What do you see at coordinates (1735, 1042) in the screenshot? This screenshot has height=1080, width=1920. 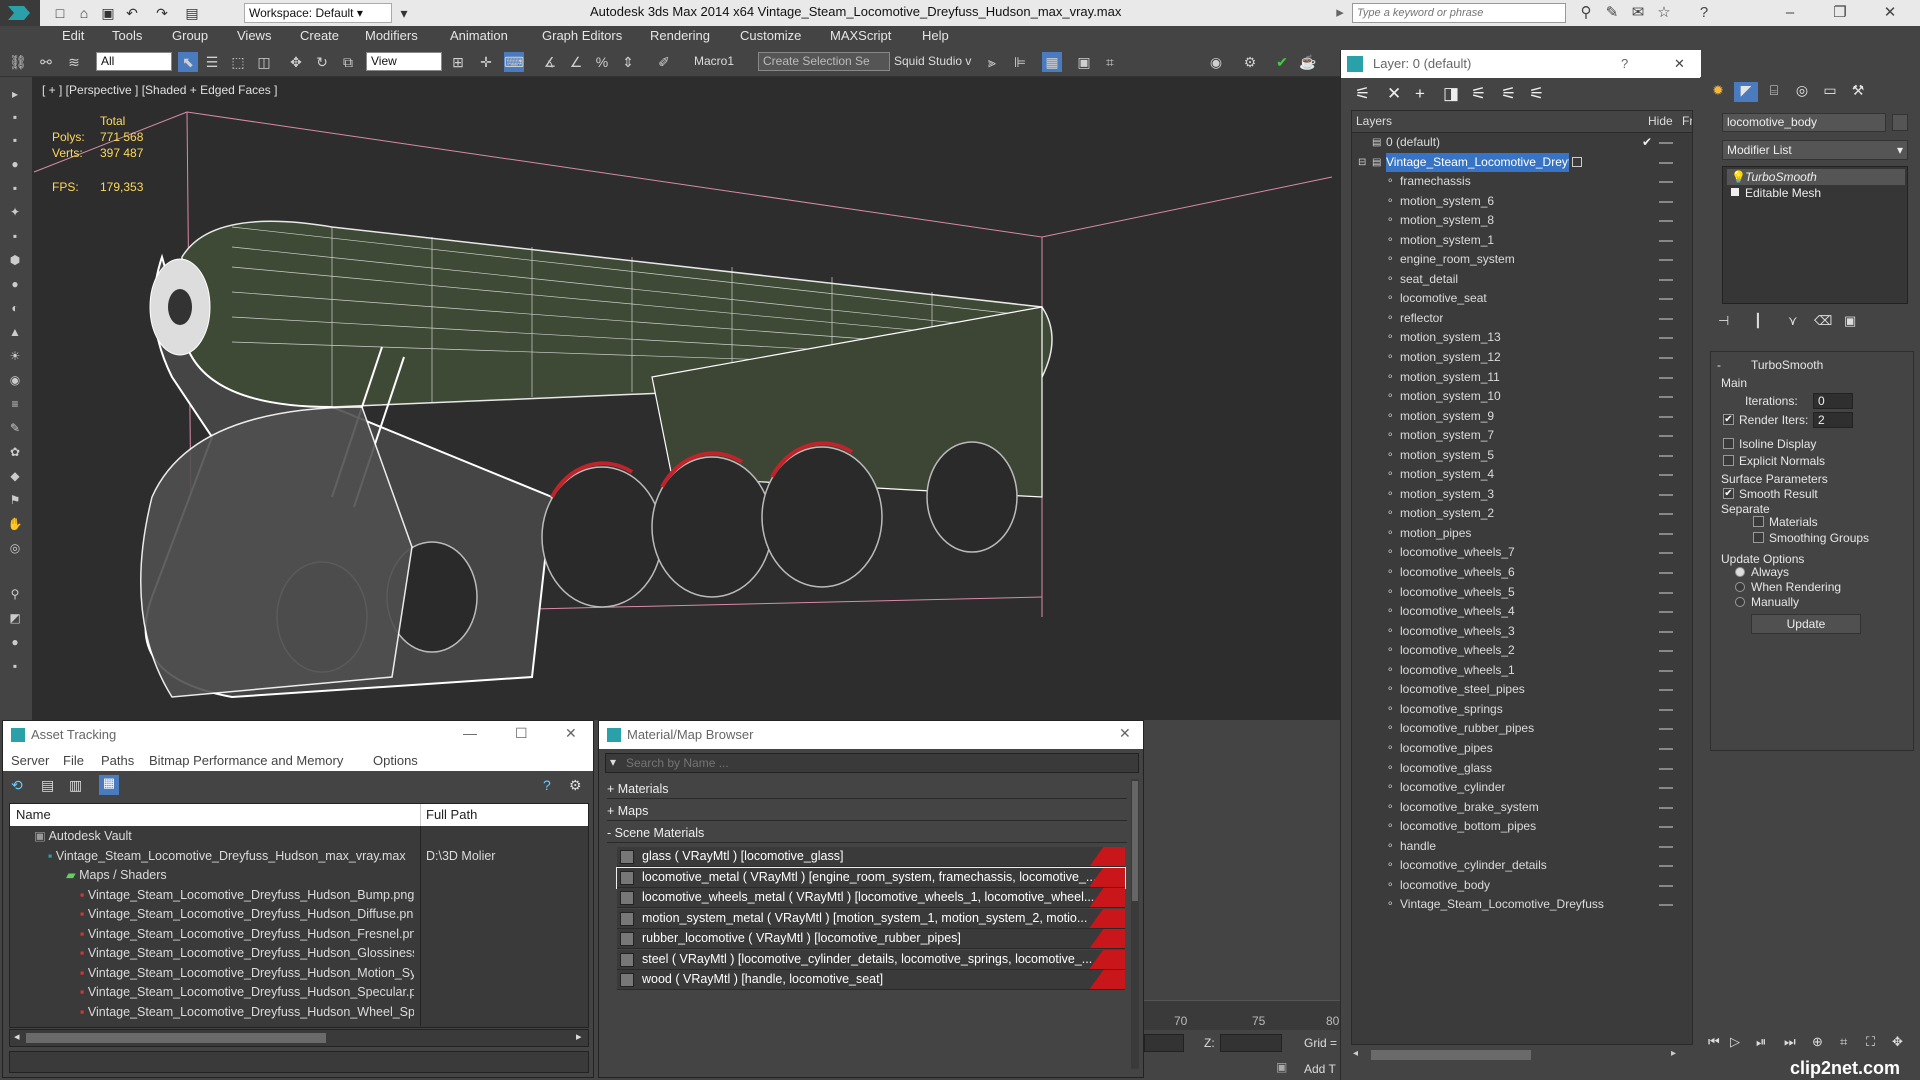 I see `prev-frame-icon: ▷` at bounding box center [1735, 1042].